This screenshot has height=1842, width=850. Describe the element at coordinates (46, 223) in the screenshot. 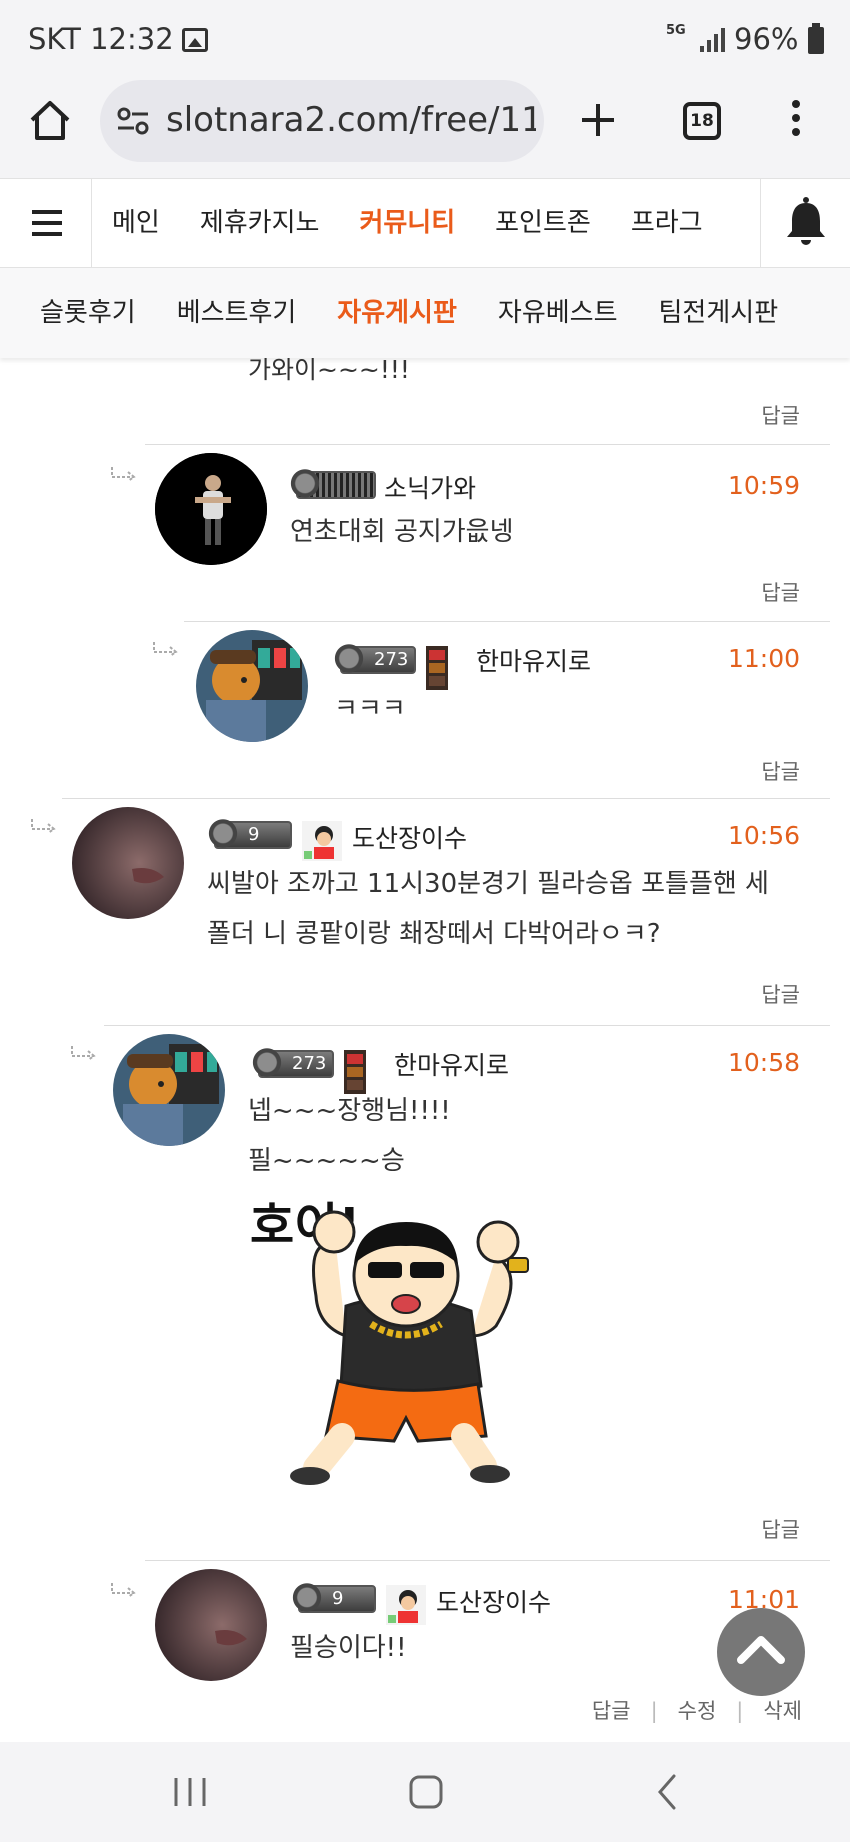

I see `hamburger-menu-icon` at that location.